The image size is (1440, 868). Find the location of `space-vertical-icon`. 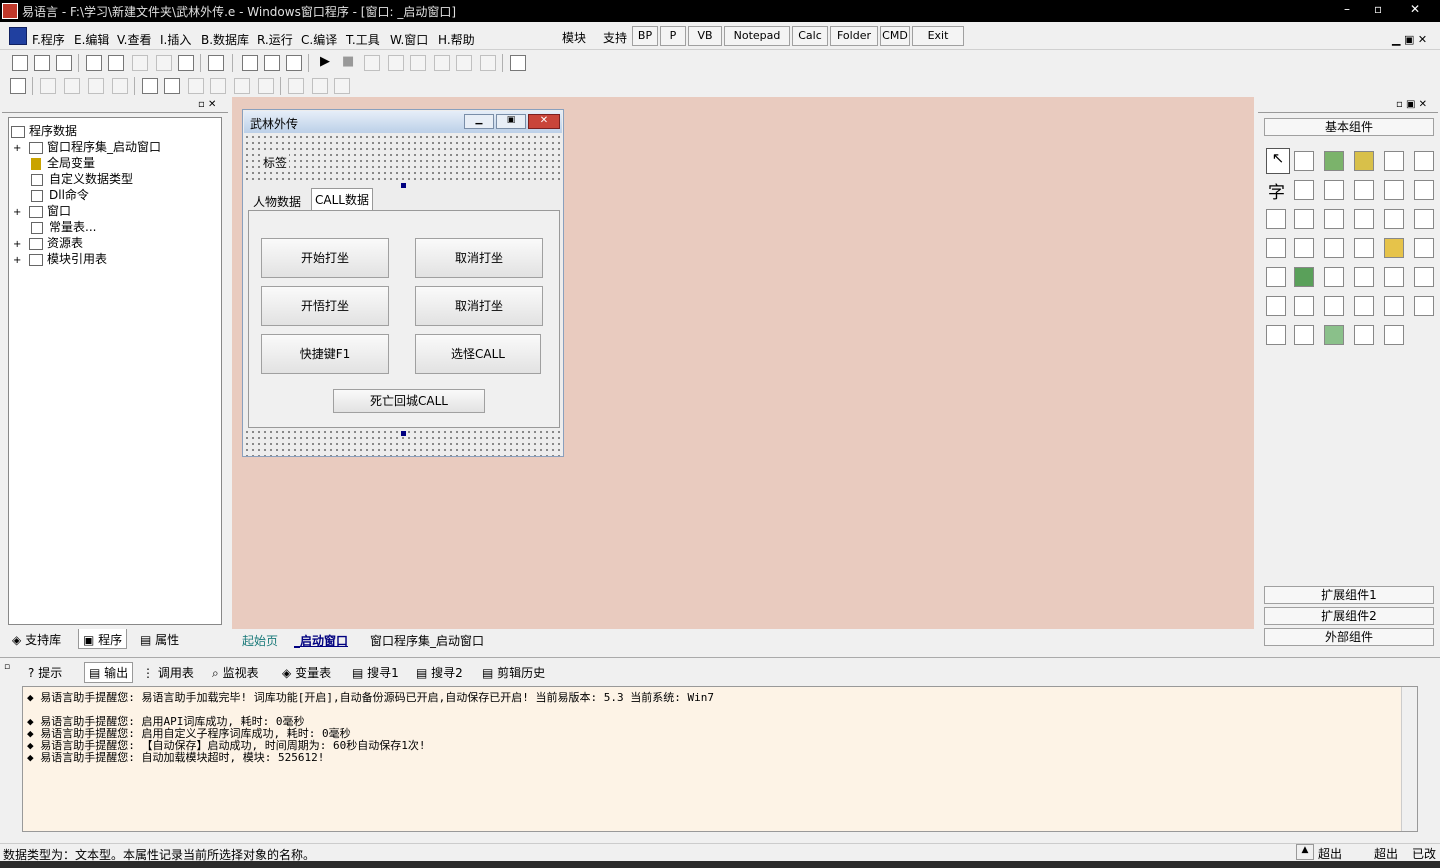

space-vertical-icon is located at coordinates (218, 86).